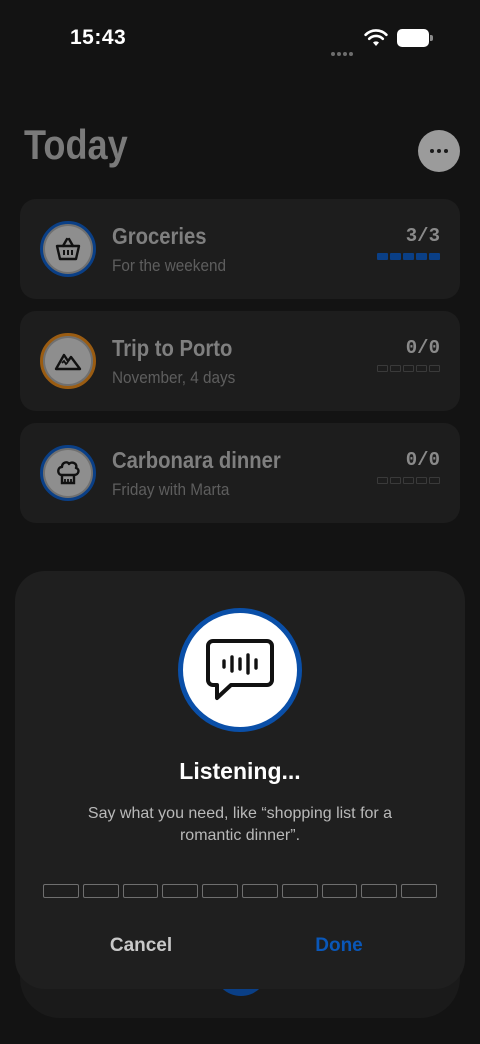 The width and height of the screenshot is (480, 1044). I want to click on more-button, so click(439, 151).